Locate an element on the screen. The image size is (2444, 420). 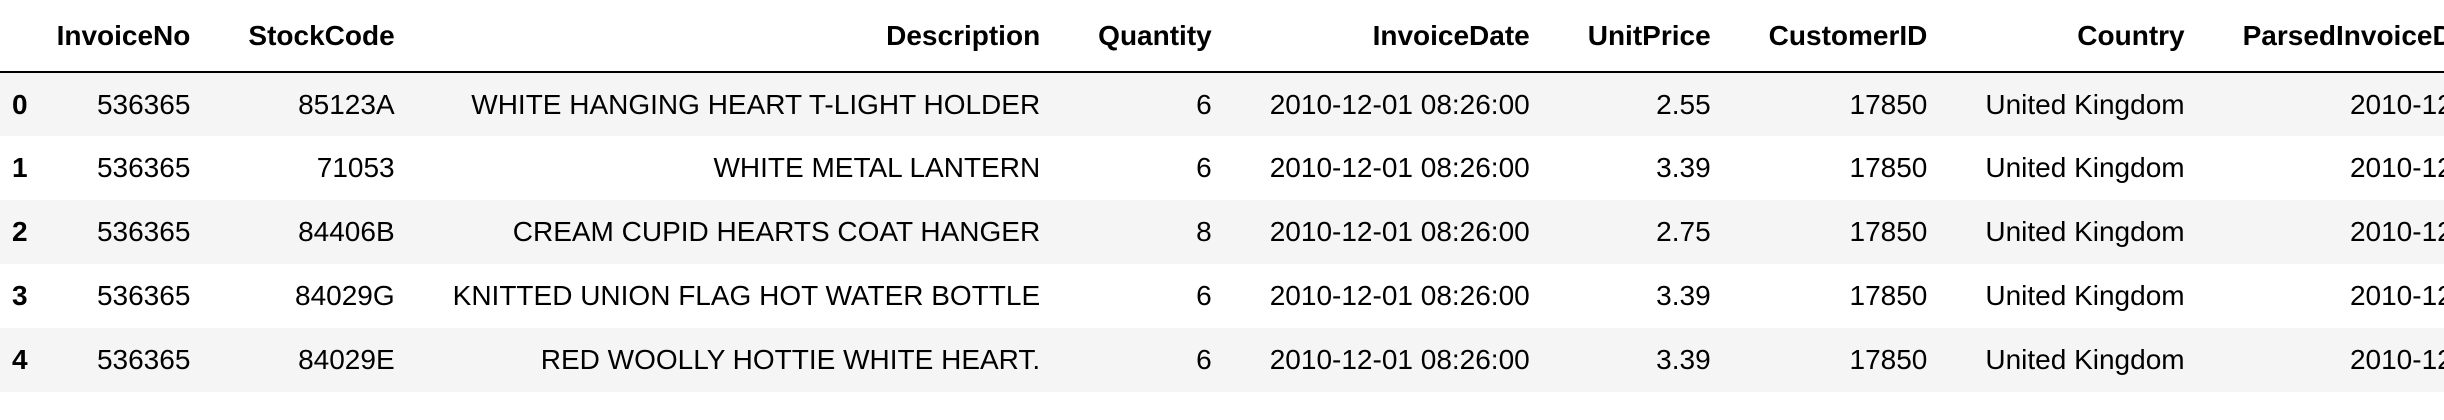
index-header is located at coordinates (14, 36).